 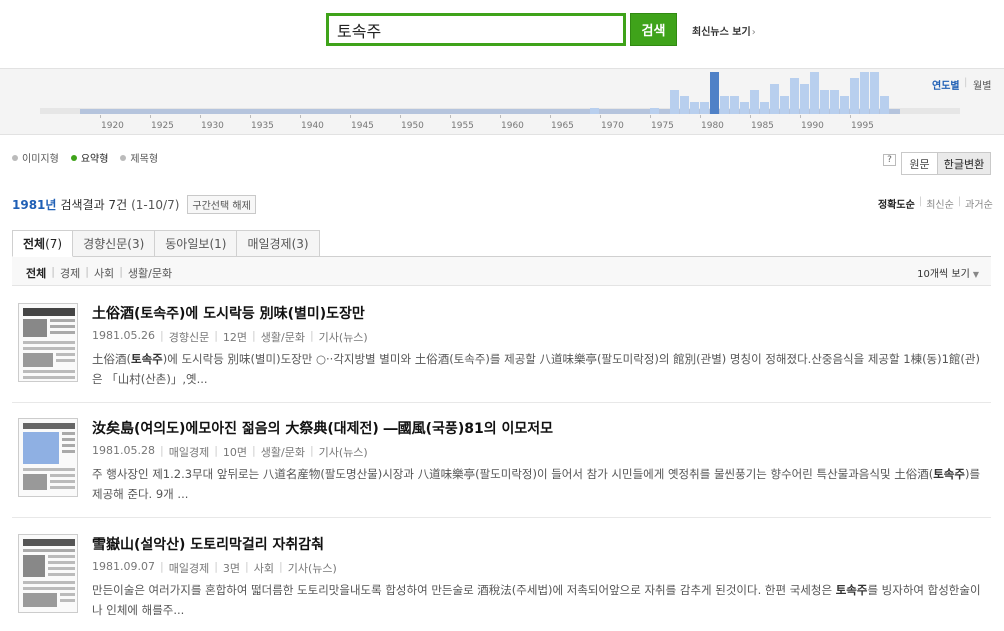 I want to click on timeline-bar-1985, so click(x=754, y=102).